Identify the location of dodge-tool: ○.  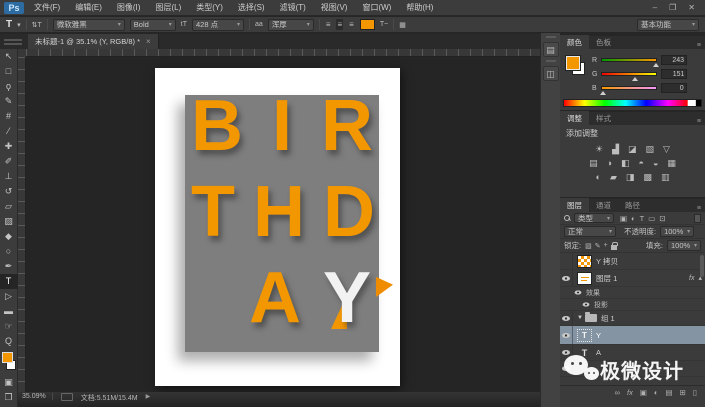
(9, 251).